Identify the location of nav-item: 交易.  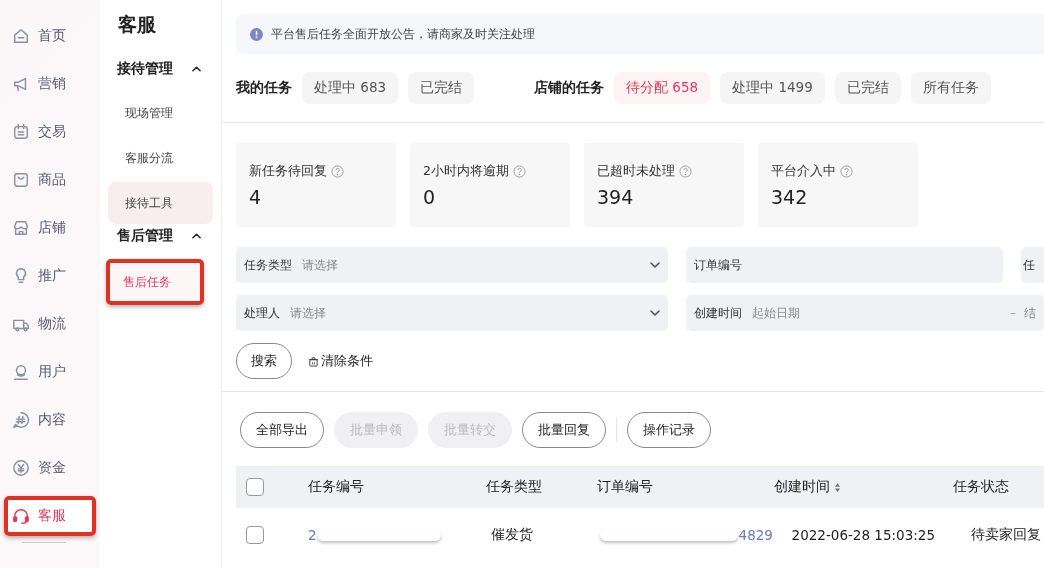
(50, 132).